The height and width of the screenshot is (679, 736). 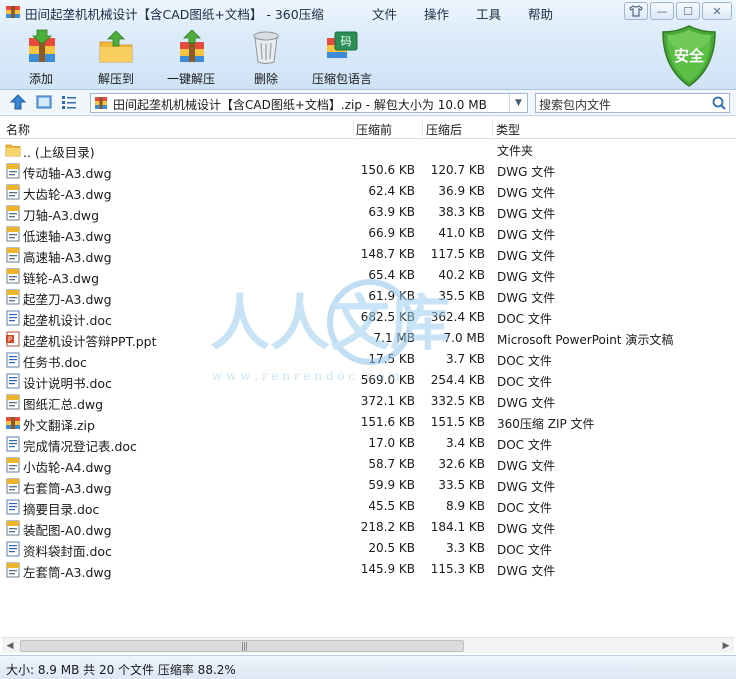 I want to click on file-name: 设计说明书.doc, so click(x=67, y=383).